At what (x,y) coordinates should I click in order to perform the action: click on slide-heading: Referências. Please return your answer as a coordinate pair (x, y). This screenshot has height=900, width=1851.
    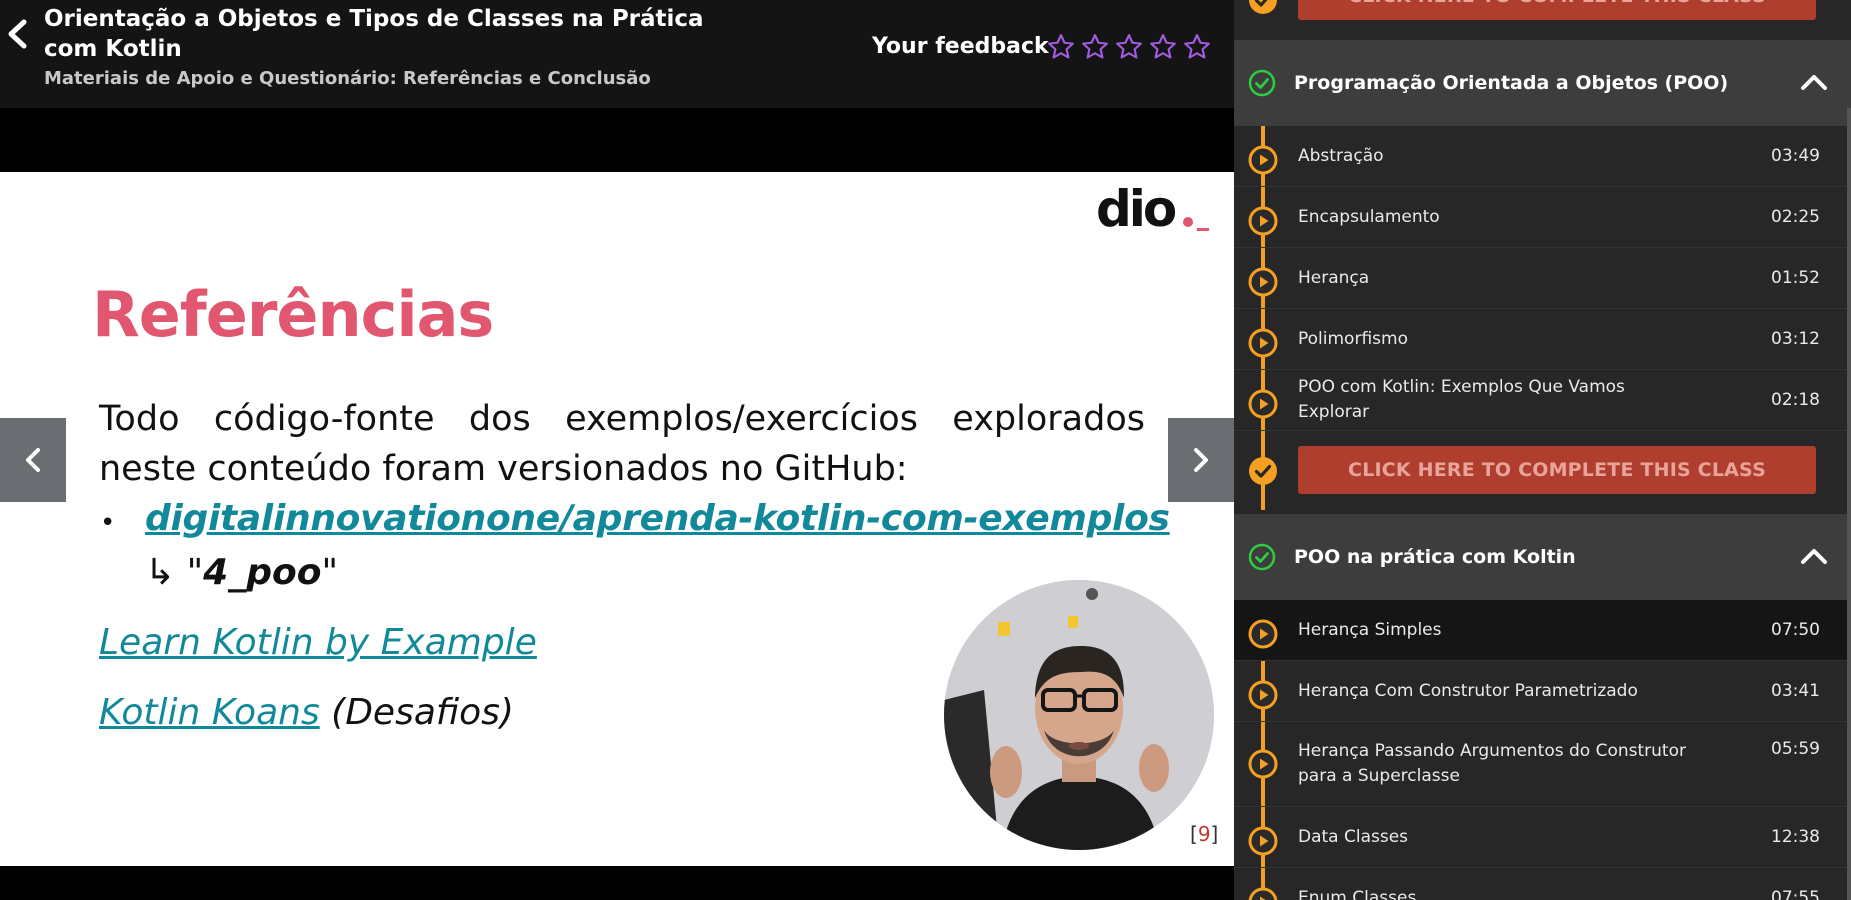
    Looking at the image, I should click on (293, 314).